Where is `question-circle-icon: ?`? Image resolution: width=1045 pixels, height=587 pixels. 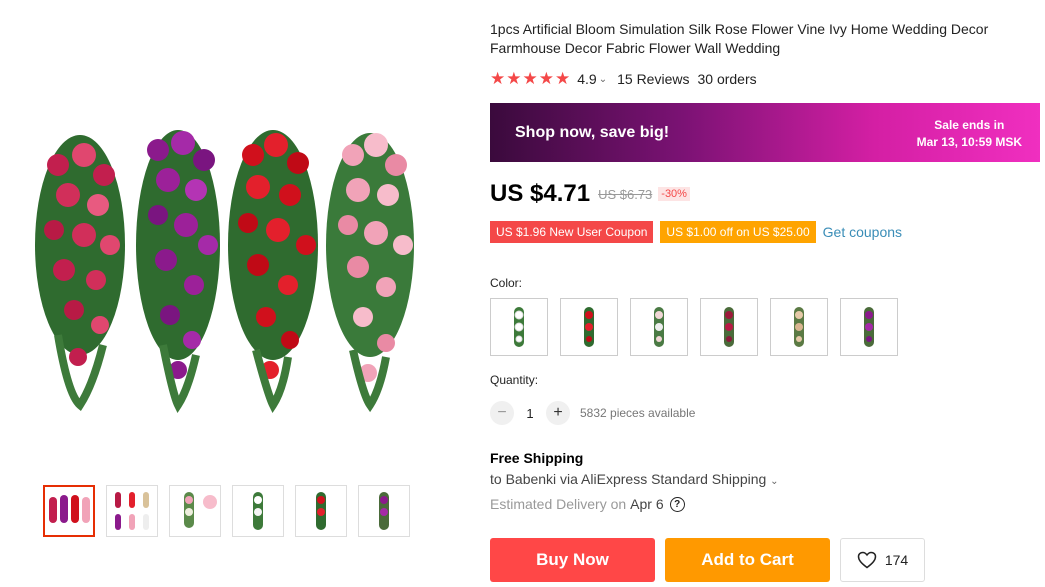
question-circle-icon: ? is located at coordinates (677, 504).